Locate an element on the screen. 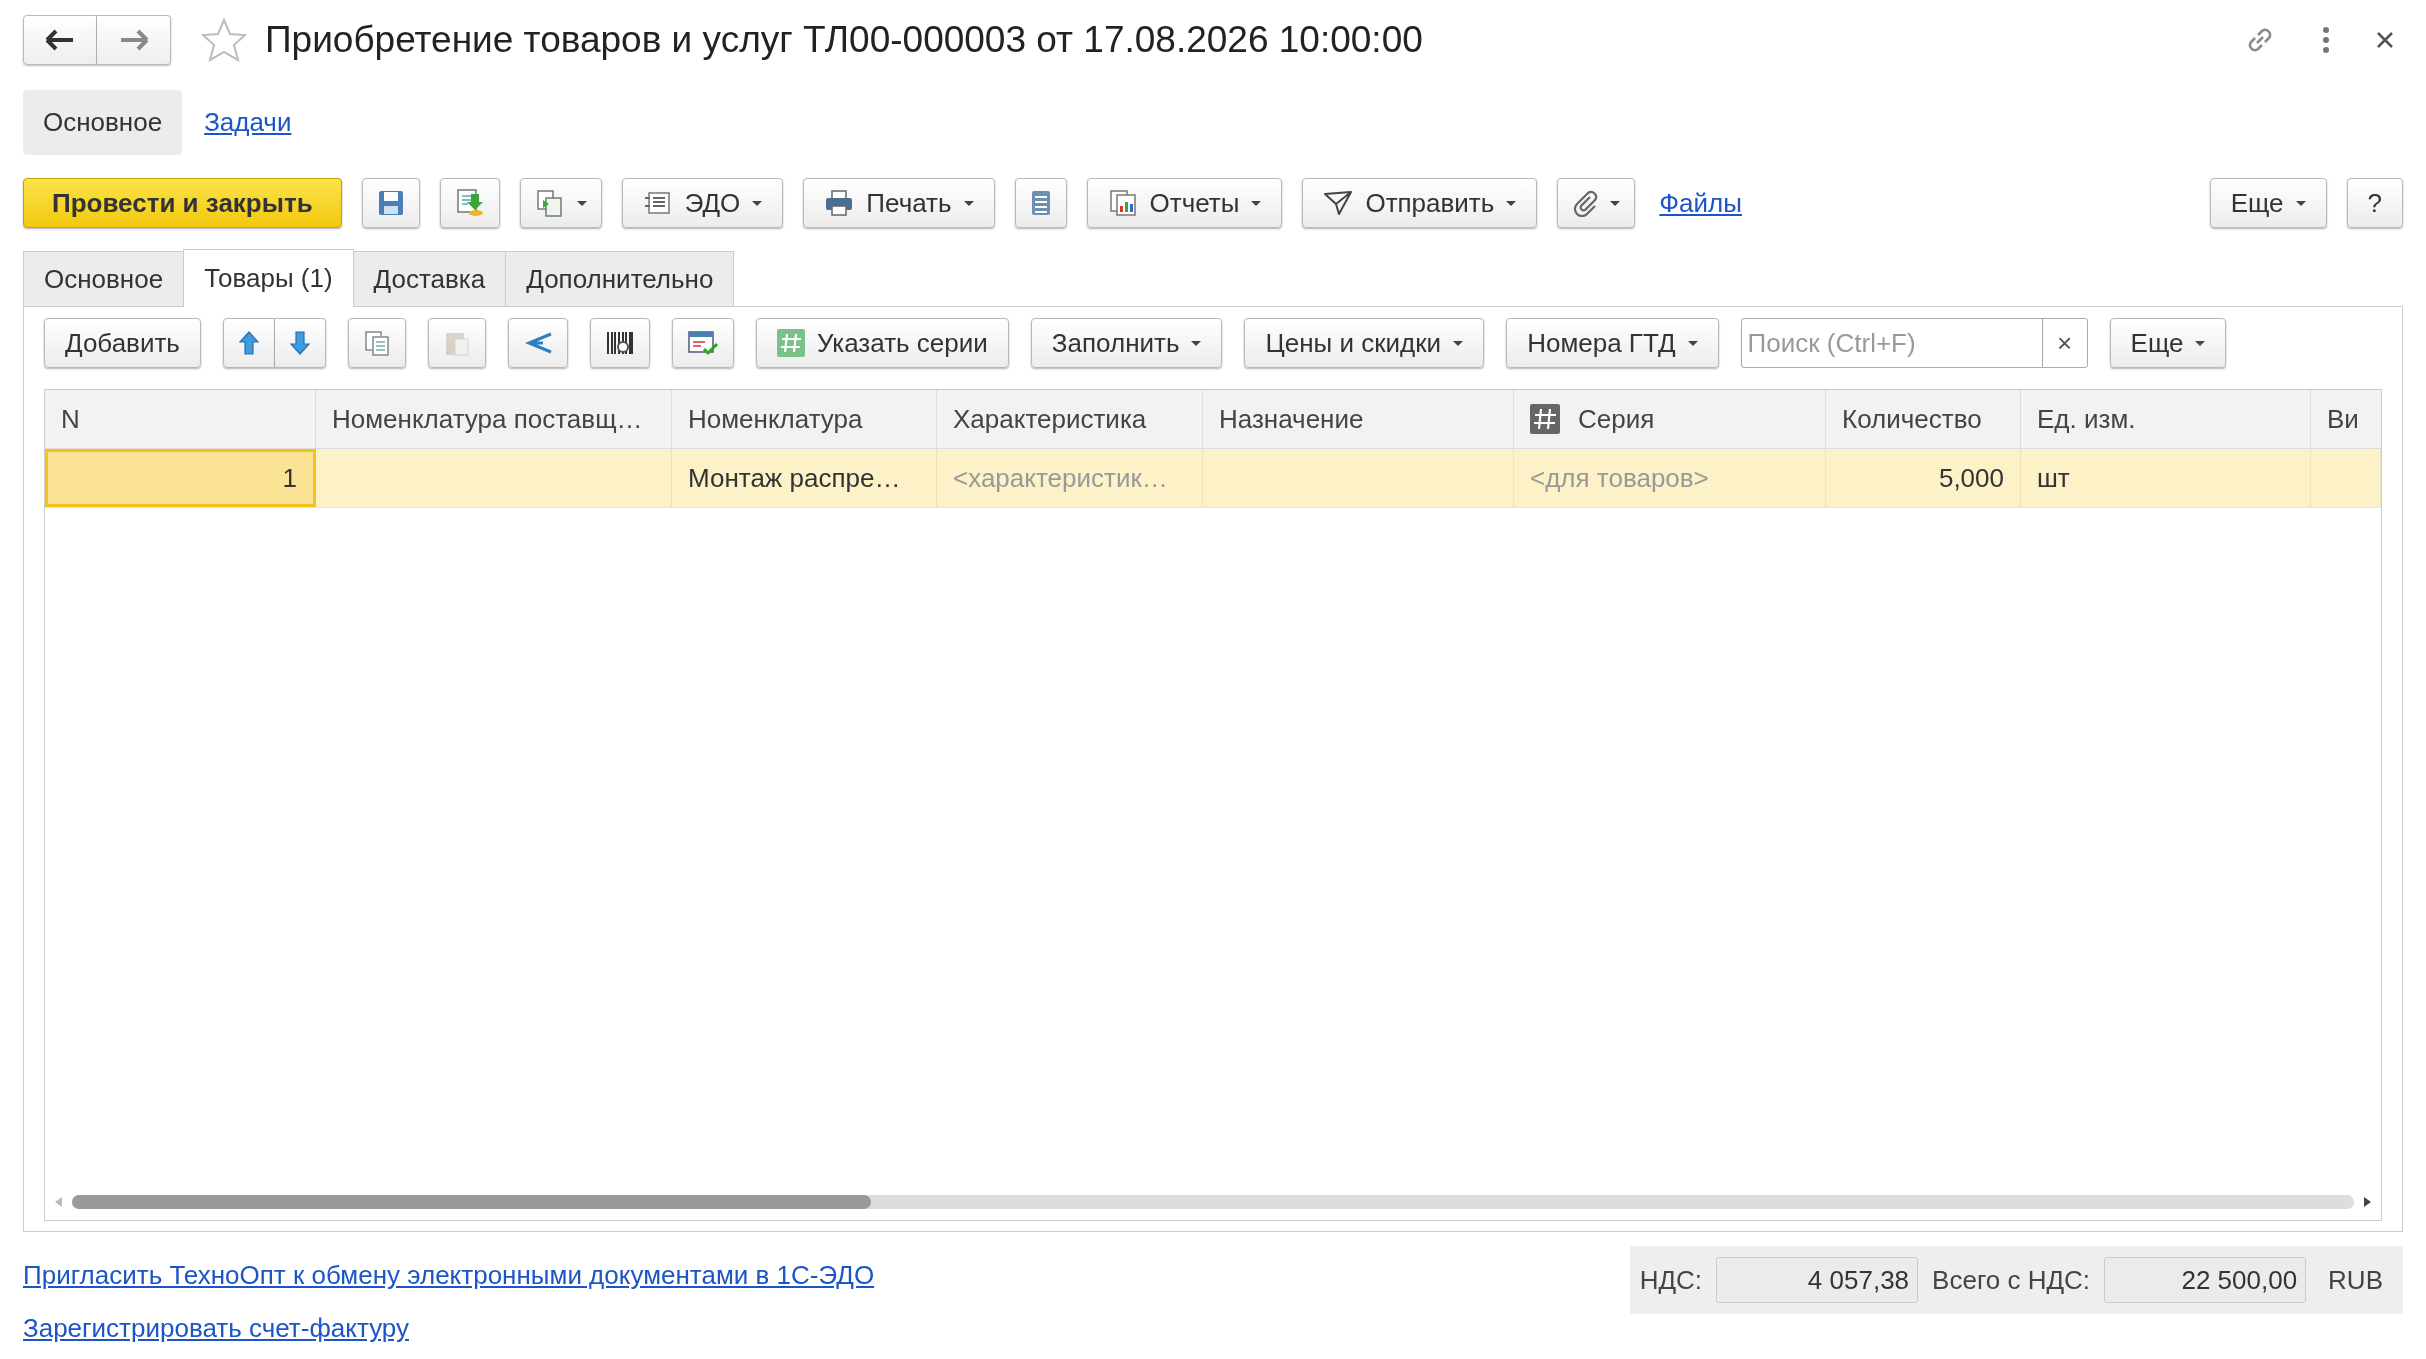 The height and width of the screenshot is (1359, 2426). send-button: Отправить is located at coordinates (1420, 203).